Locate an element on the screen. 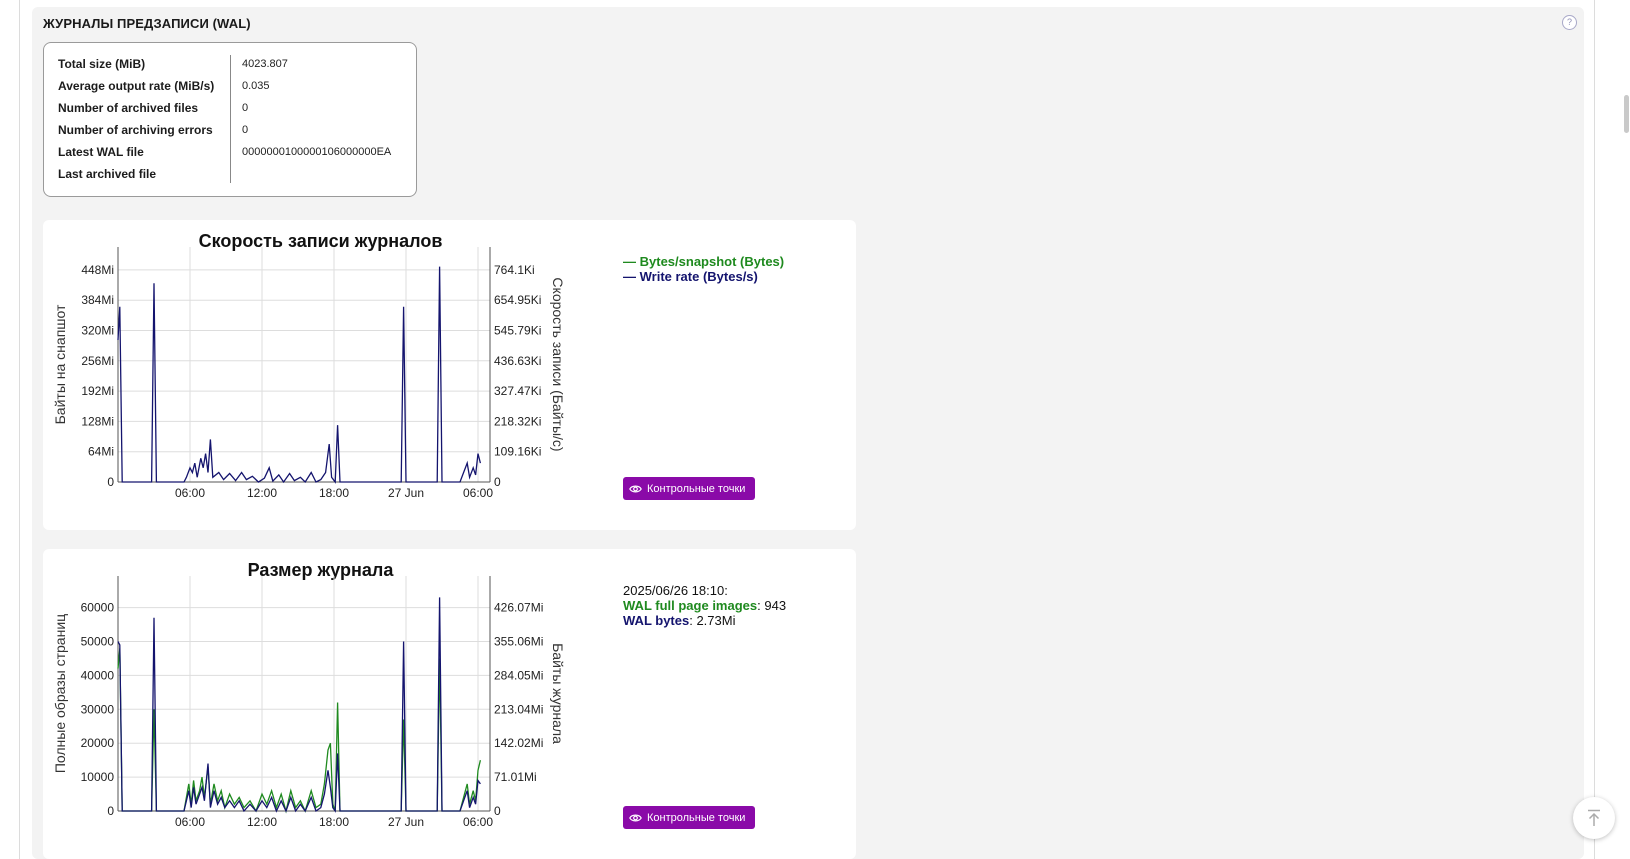 Image resolution: width=1630 pixels, height=859 pixels. y-tick-label: 60000 is located at coordinates (98, 608).